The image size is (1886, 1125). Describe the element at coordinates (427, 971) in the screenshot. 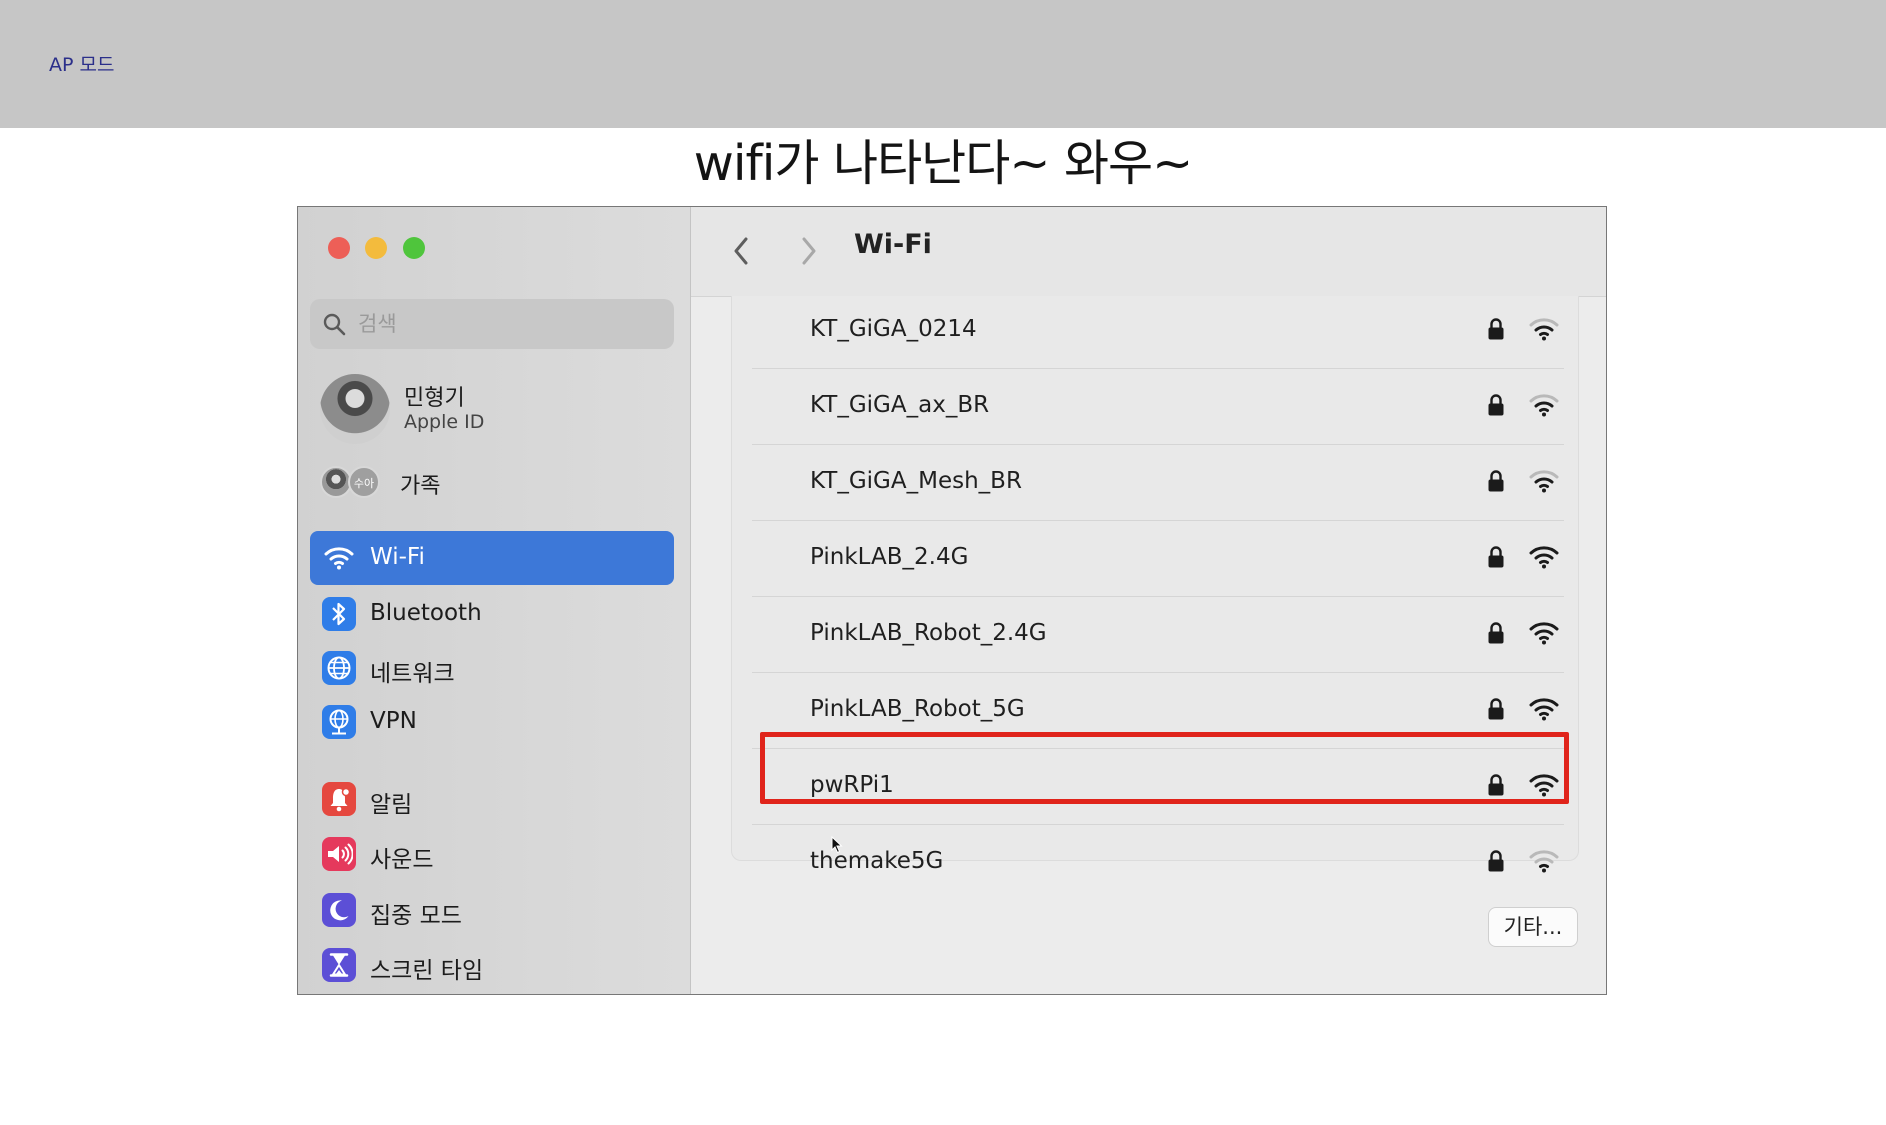

I see `sidebar-item-label: 스크린 타임` at that location.